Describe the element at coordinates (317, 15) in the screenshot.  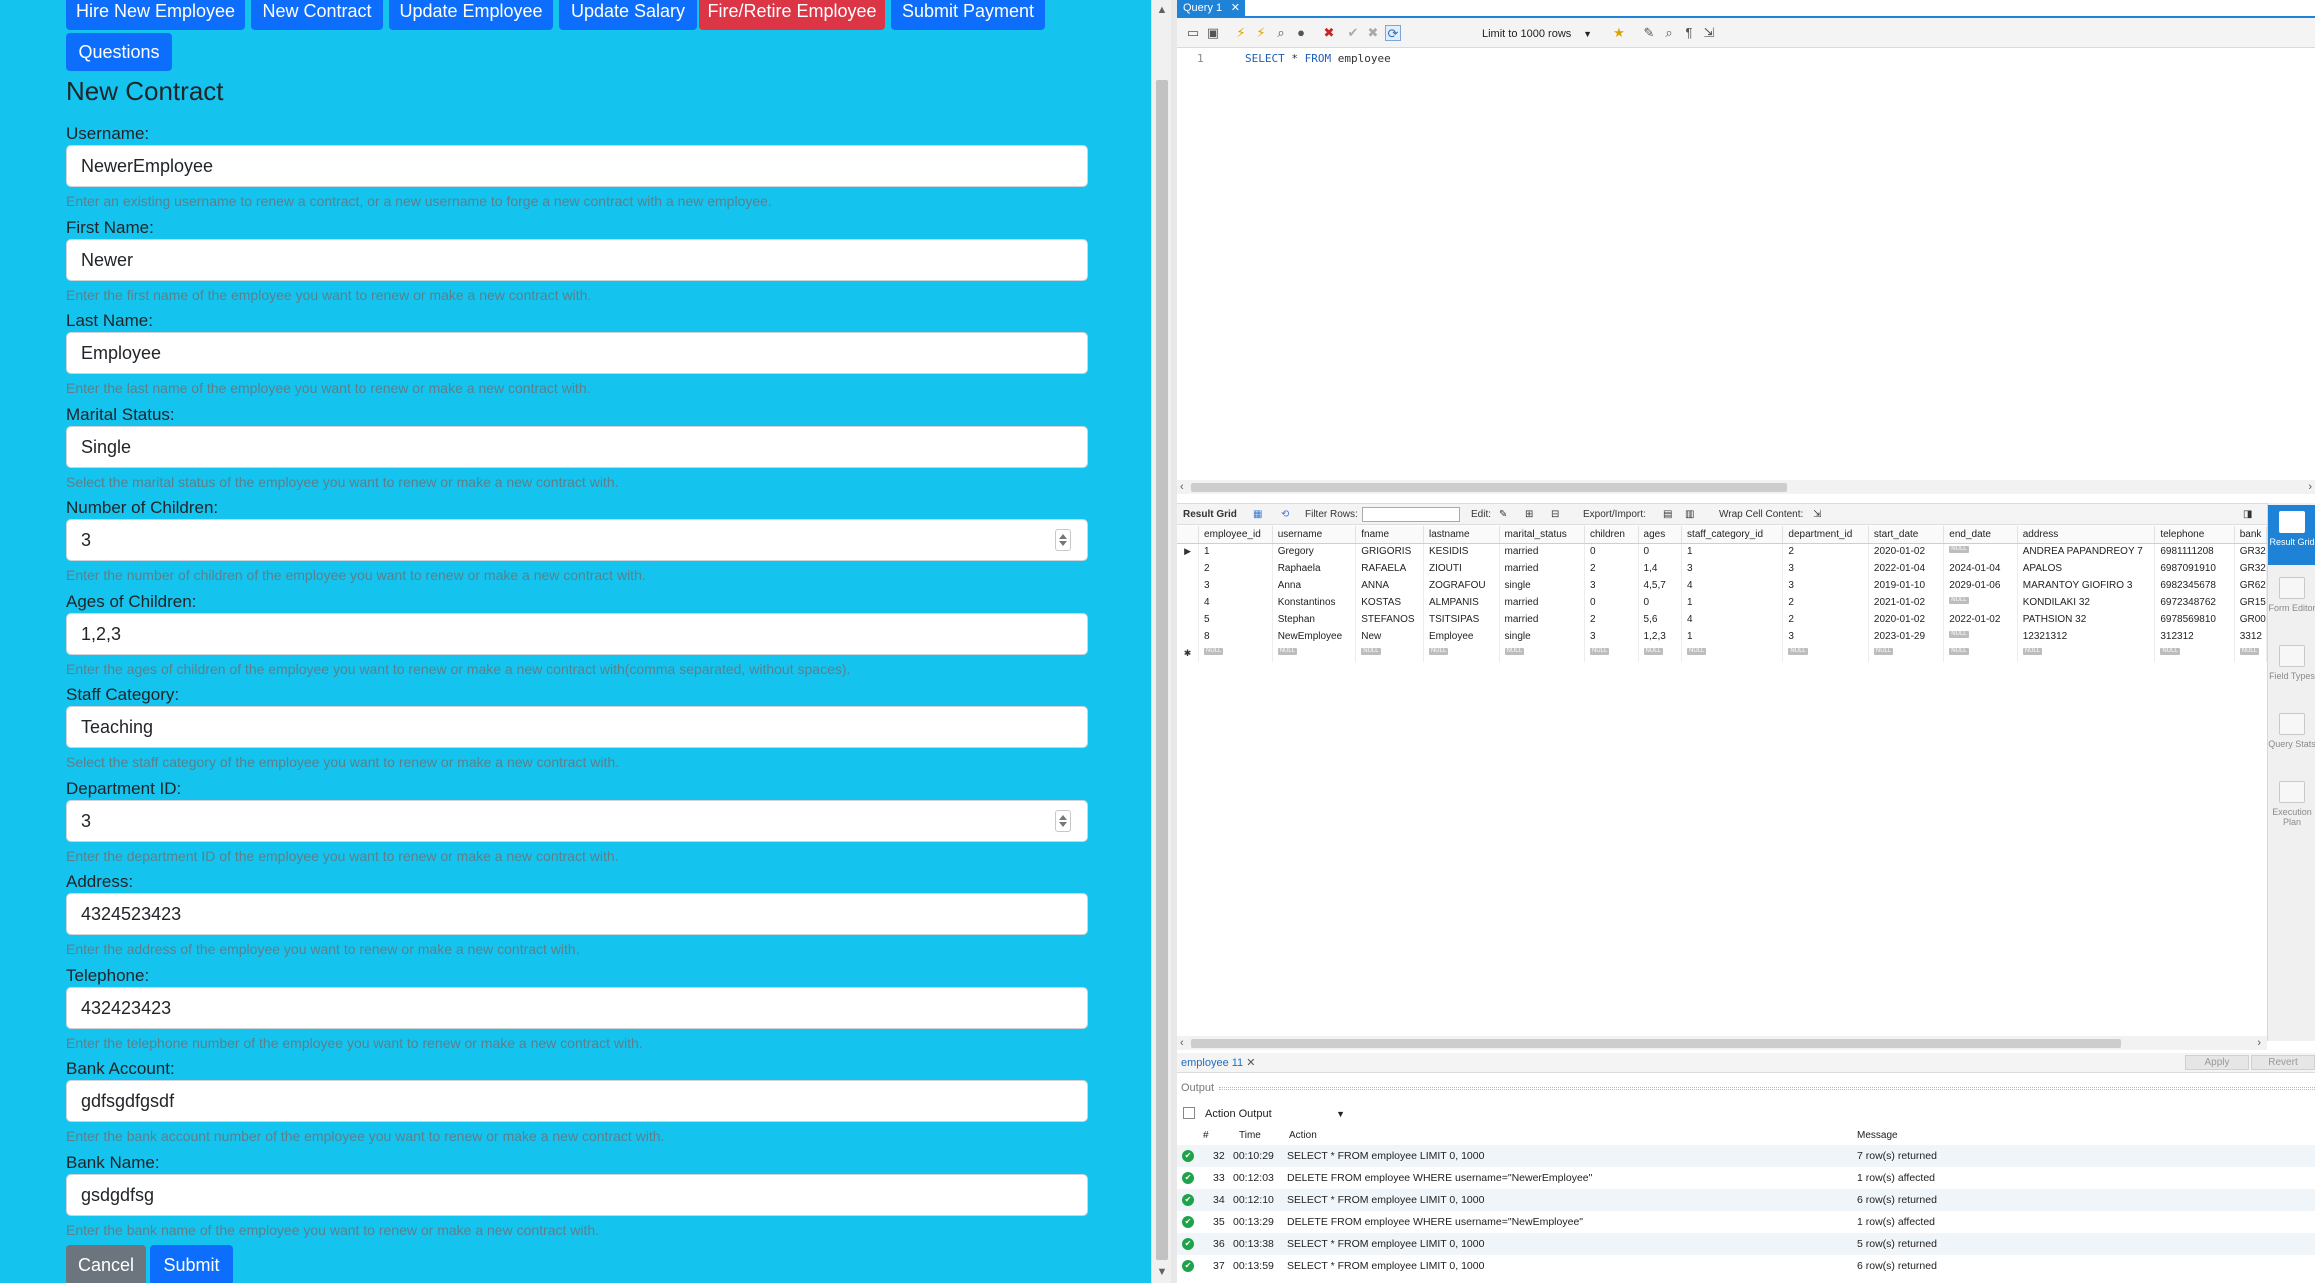
I see `nav-new-contract-button: New Contract` at that location.